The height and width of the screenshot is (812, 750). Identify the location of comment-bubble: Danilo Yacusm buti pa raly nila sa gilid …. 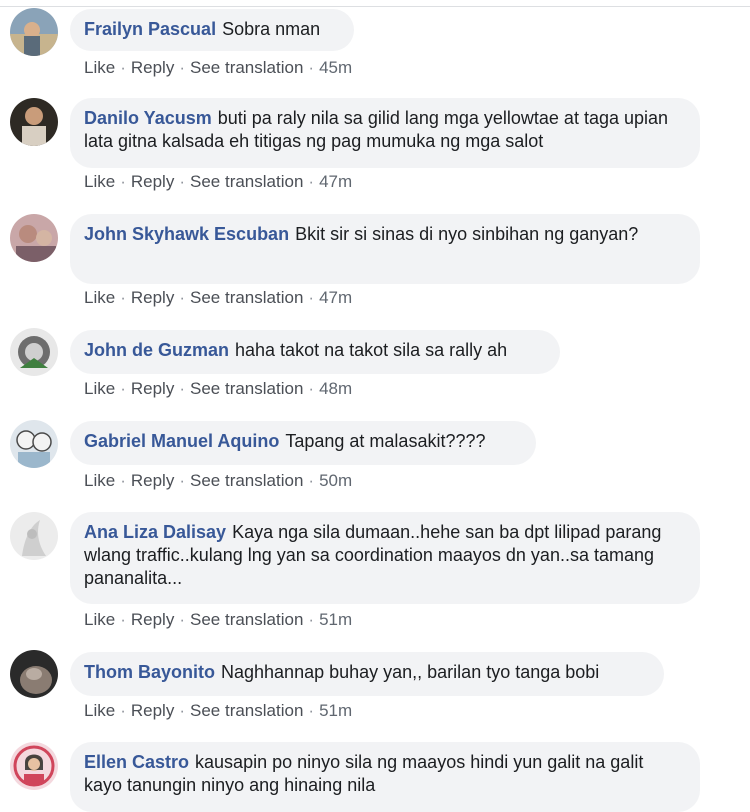
(385, 133).